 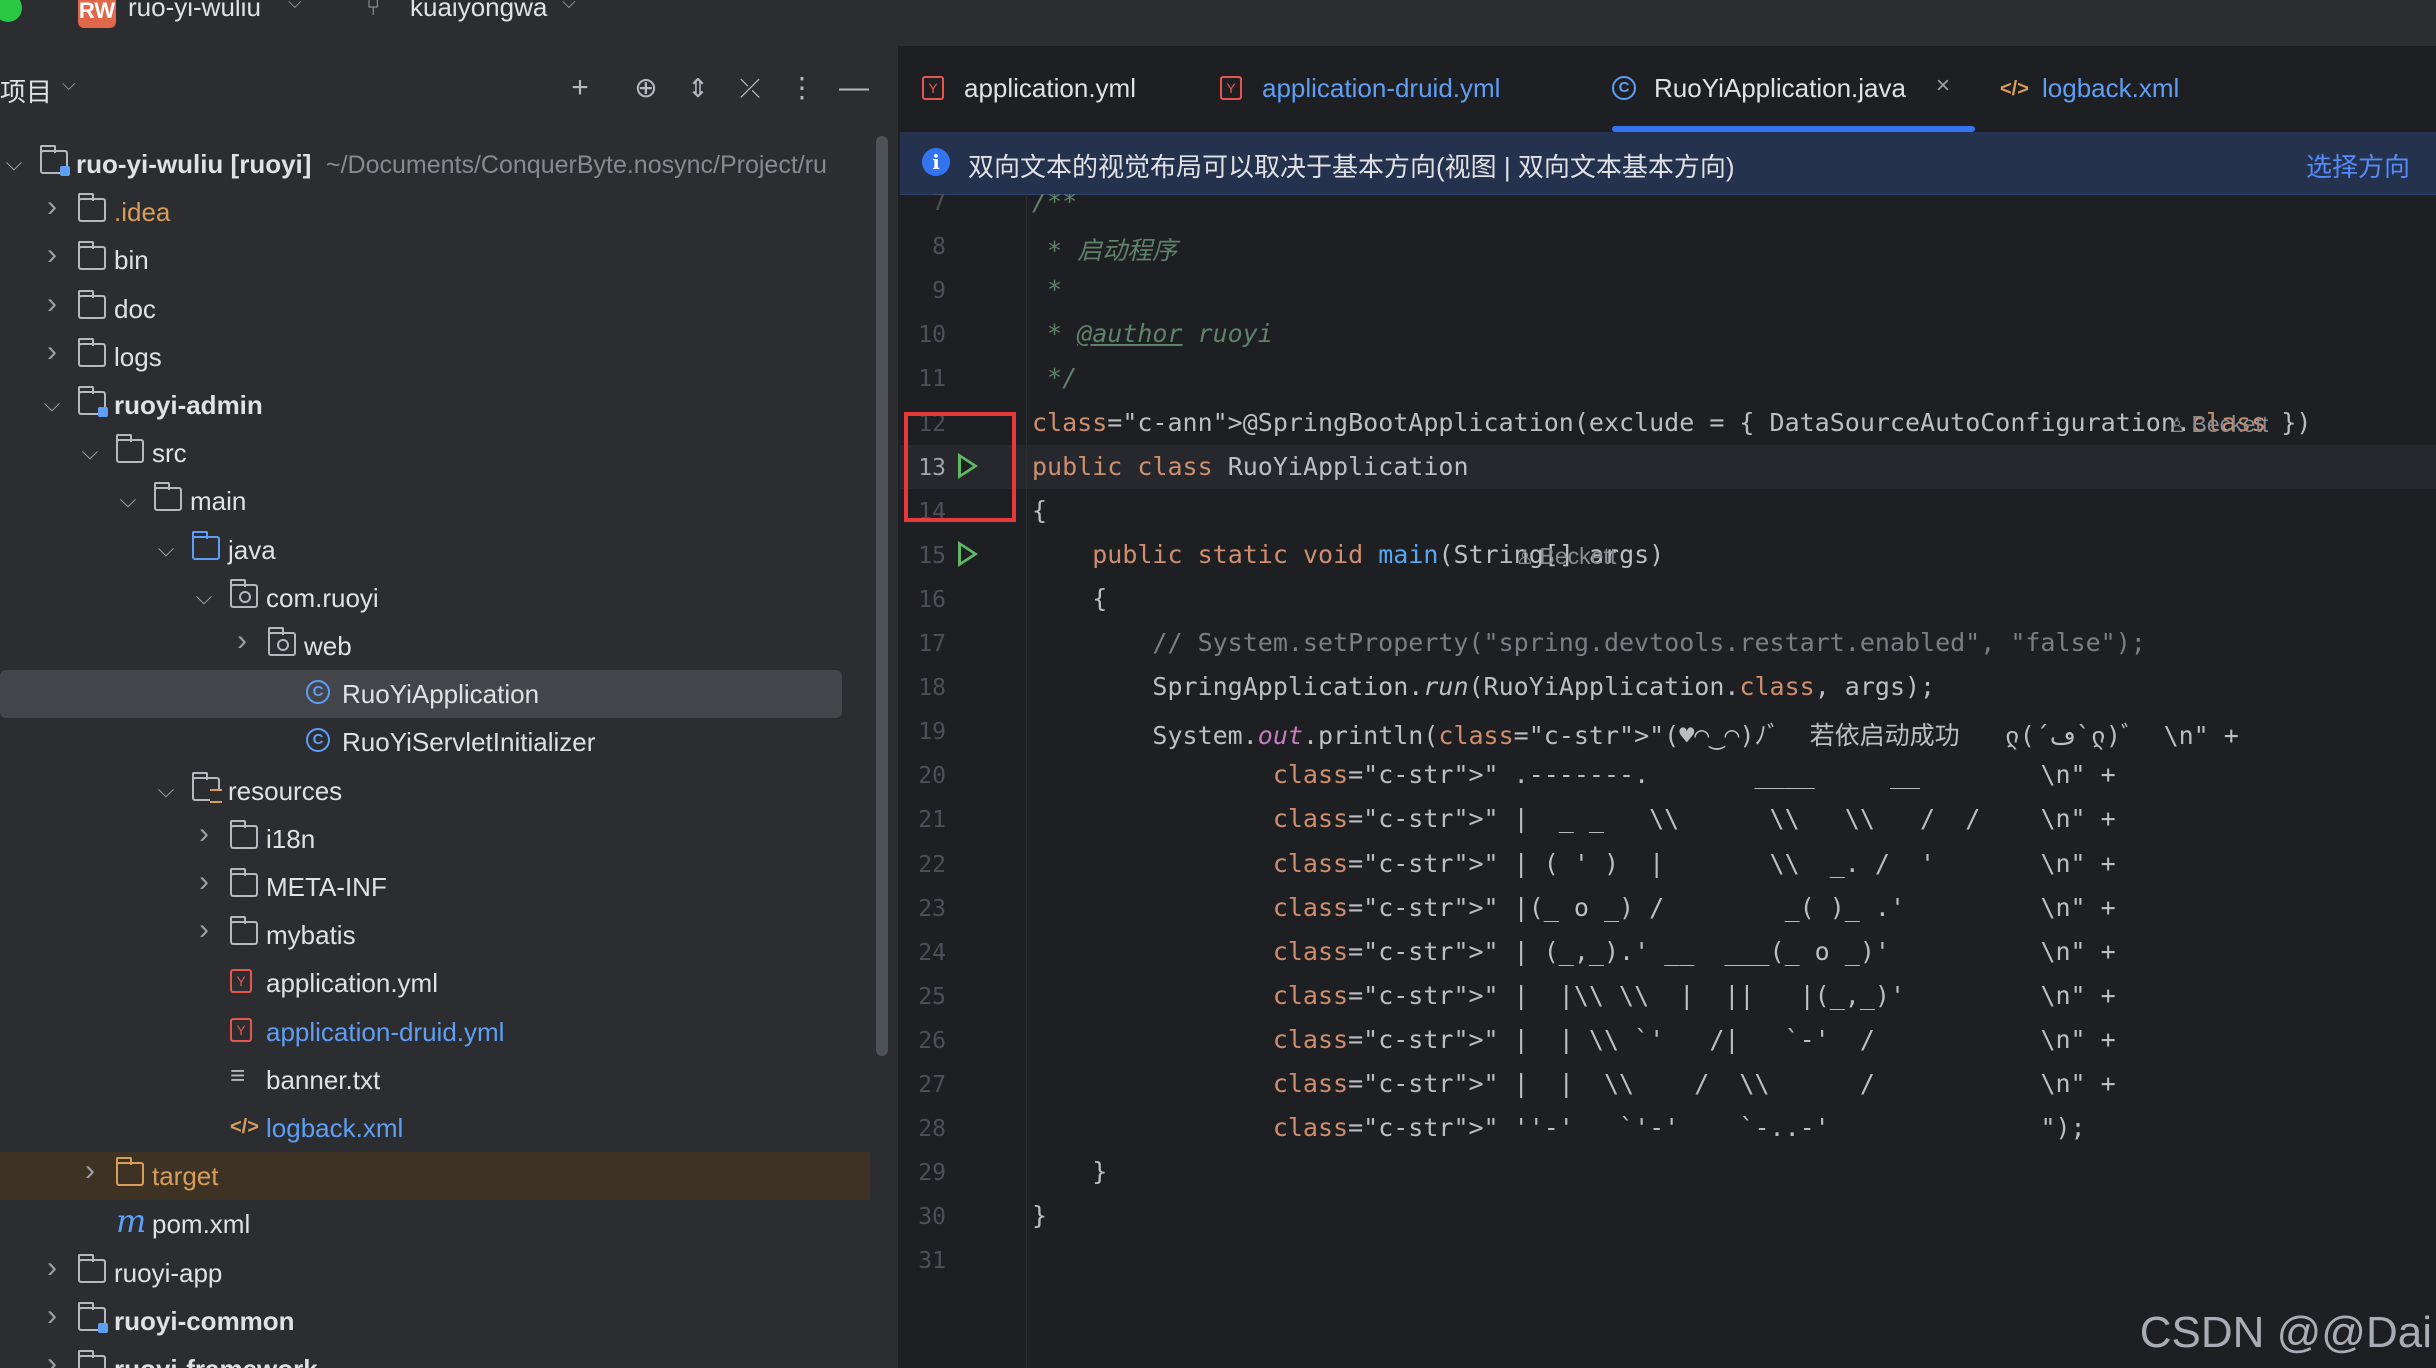 I want to click on code-line: 11 */, so click(x=1668, y=378).